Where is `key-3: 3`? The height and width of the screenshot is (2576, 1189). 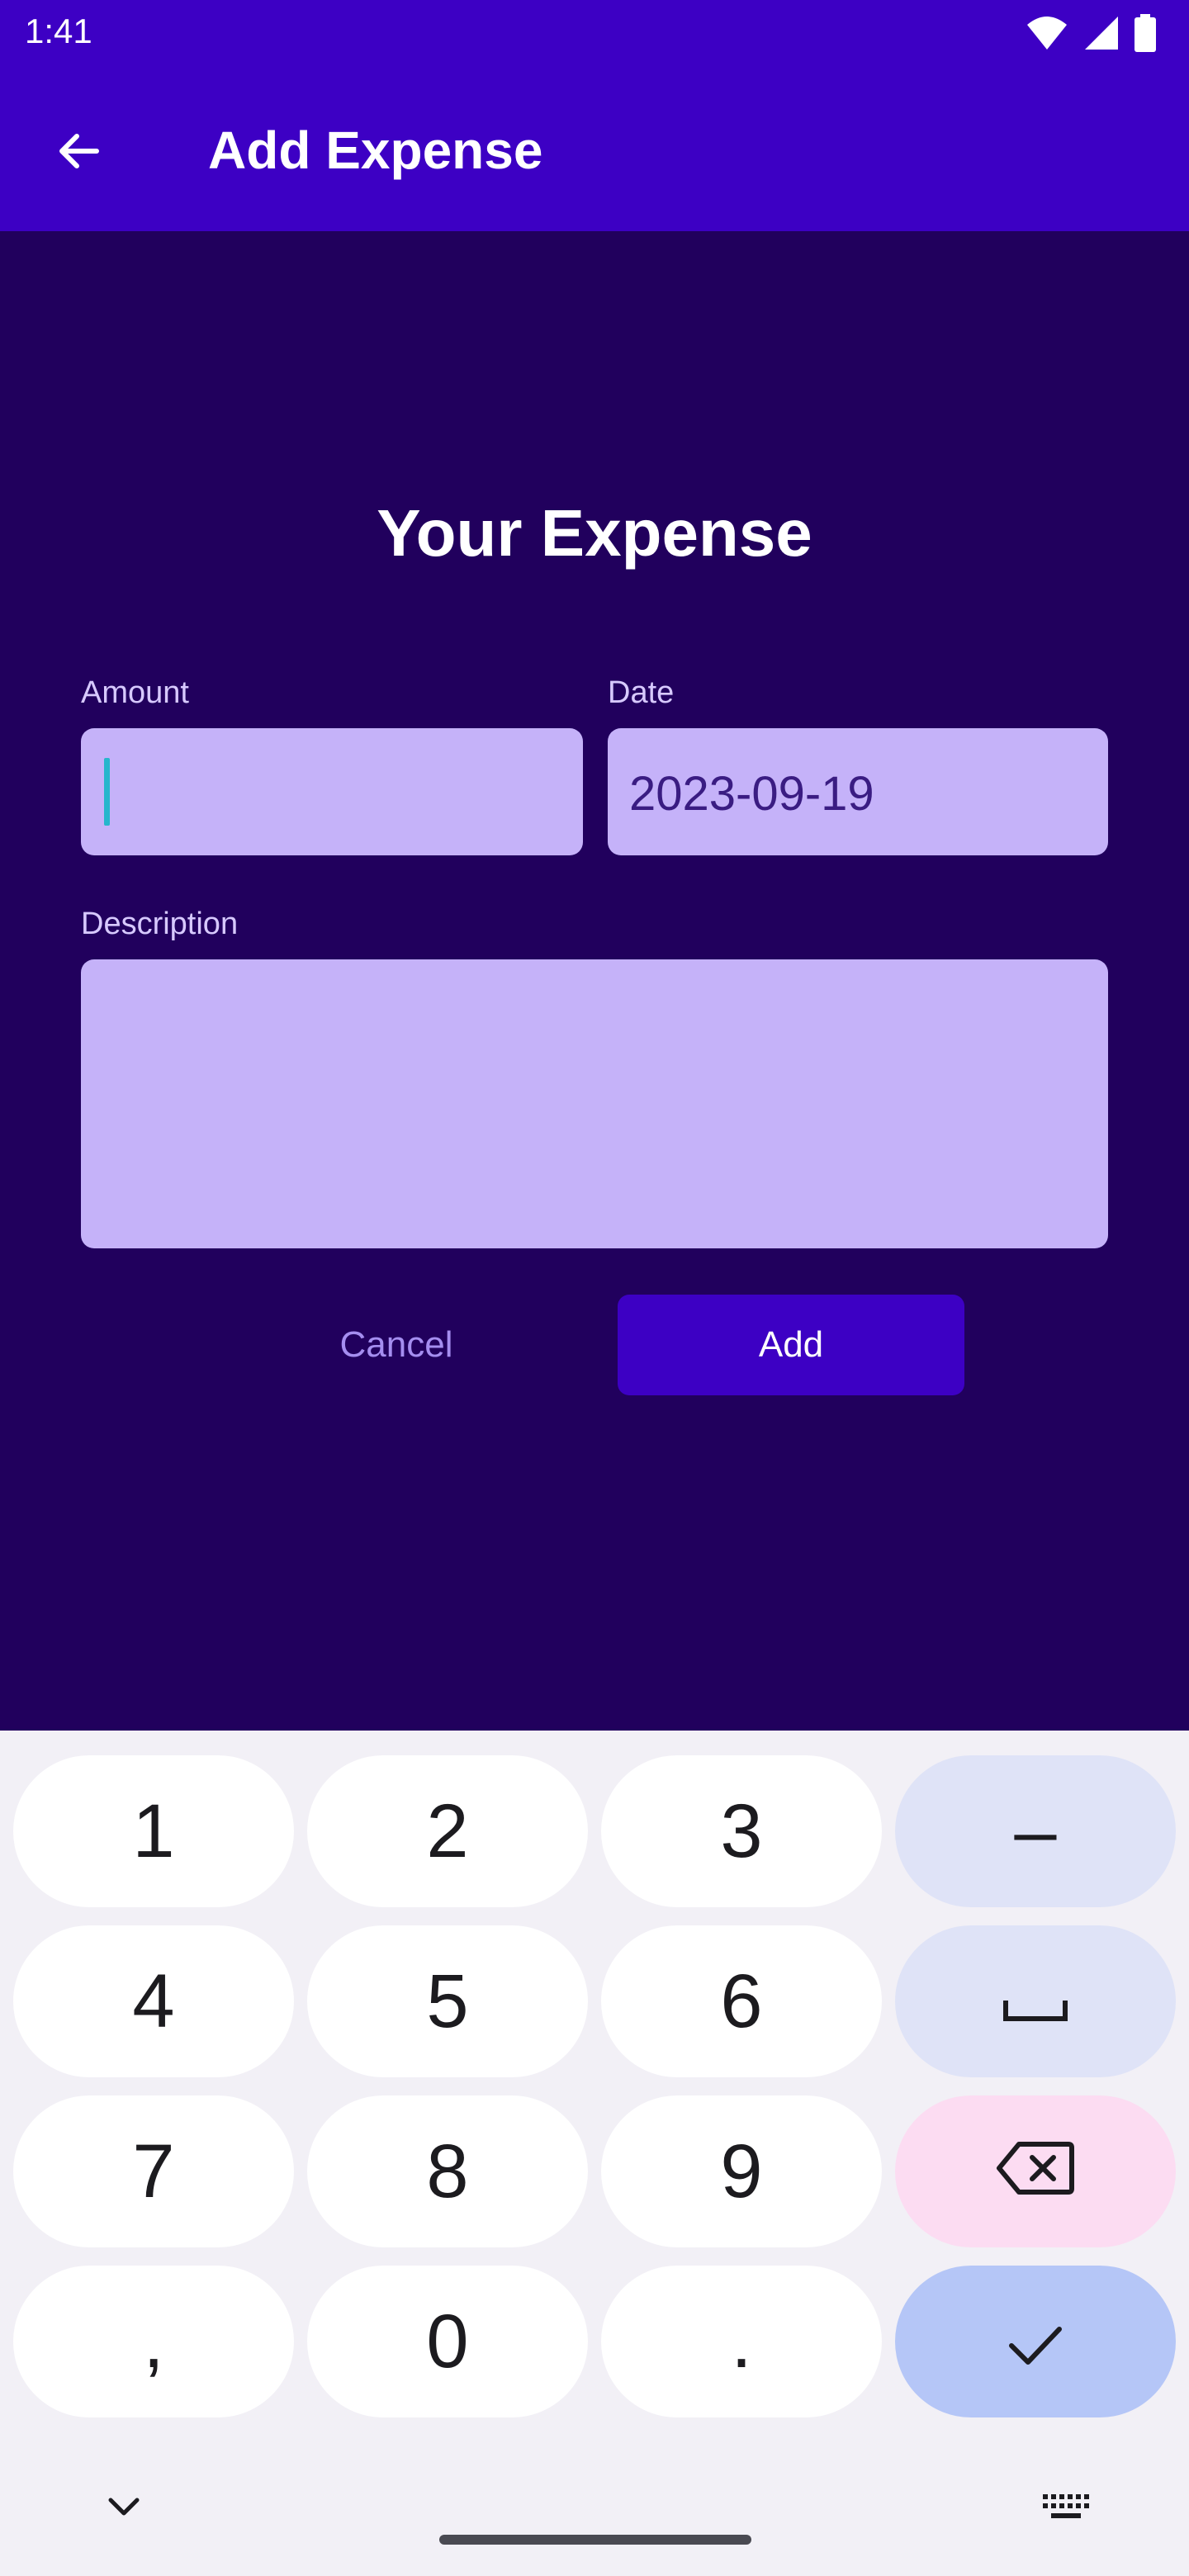
key-3: 3 is located at coordinates (741, 1831).